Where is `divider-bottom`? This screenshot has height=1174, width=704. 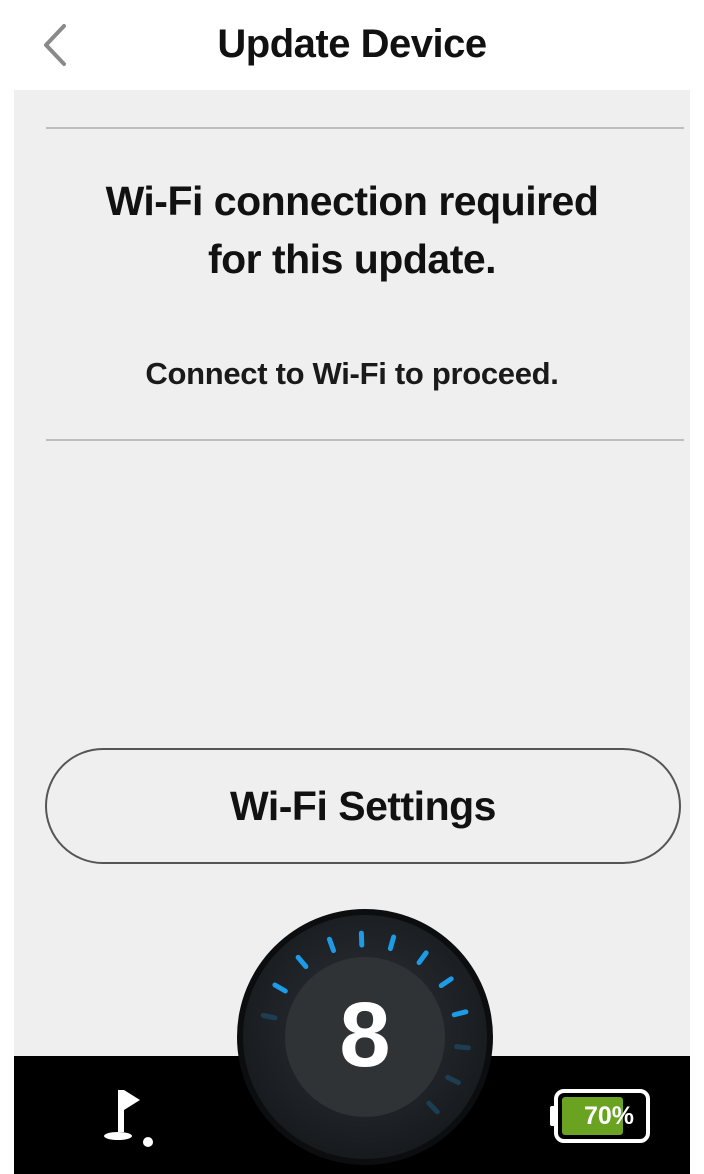
divider-bottom is located at coordinates (365, 440).